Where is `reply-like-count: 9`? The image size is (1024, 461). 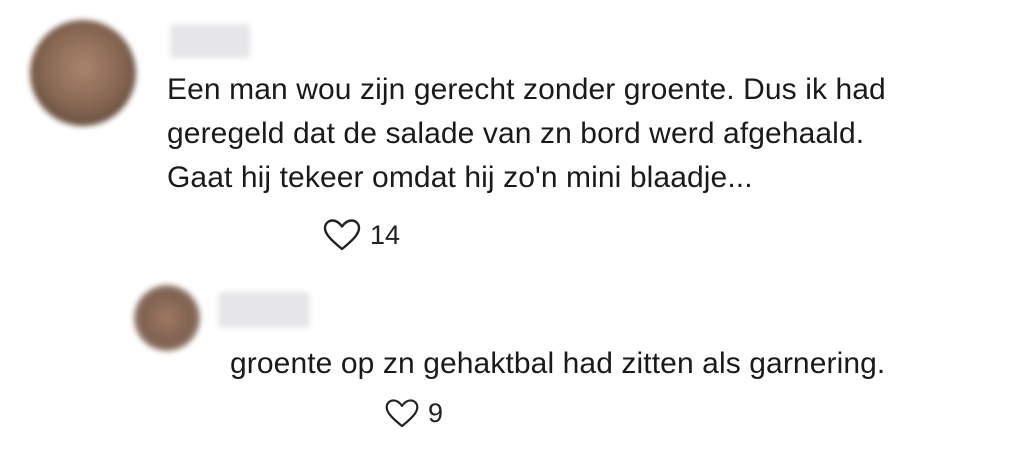 reply-like-count: 9 is located at coordinates (436, 413).